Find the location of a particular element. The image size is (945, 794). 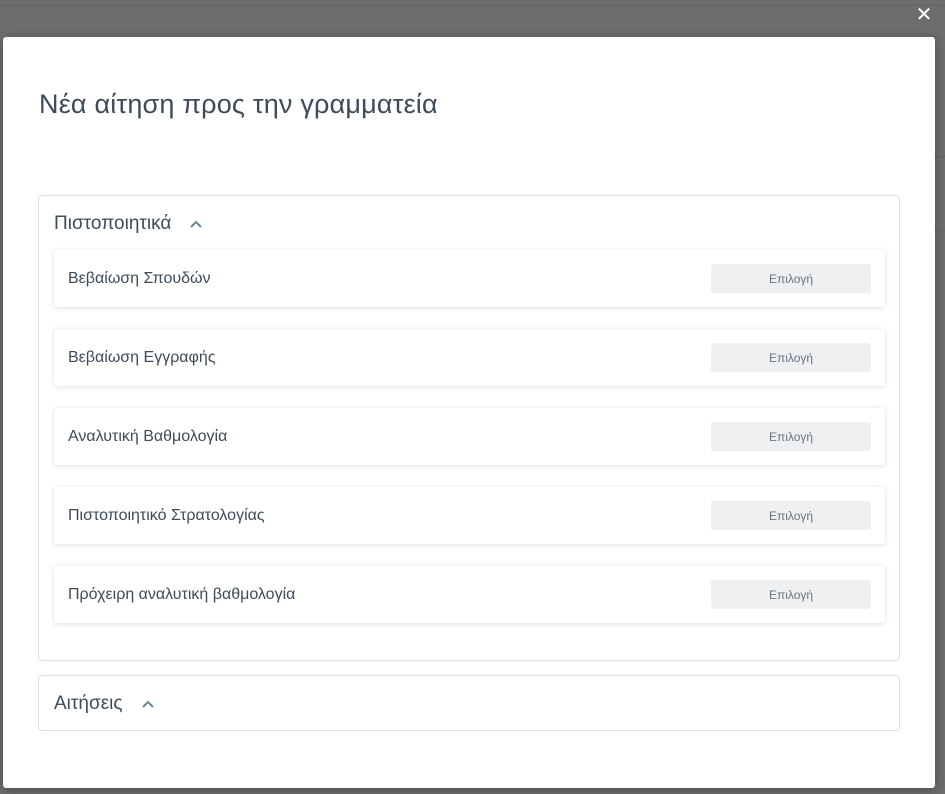

item-label: Πρόχειρη αναλυτική βαθμολογία is located at coordinates (182, 594).